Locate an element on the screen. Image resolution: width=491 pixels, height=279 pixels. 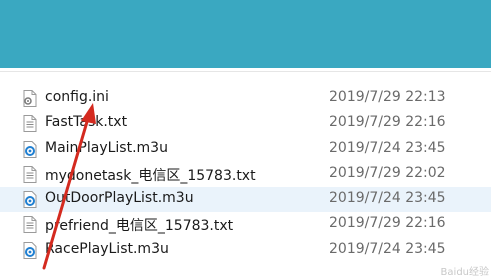
file-date-modified: 2019/7/29 22:13 is located at coordinates (387, 97).